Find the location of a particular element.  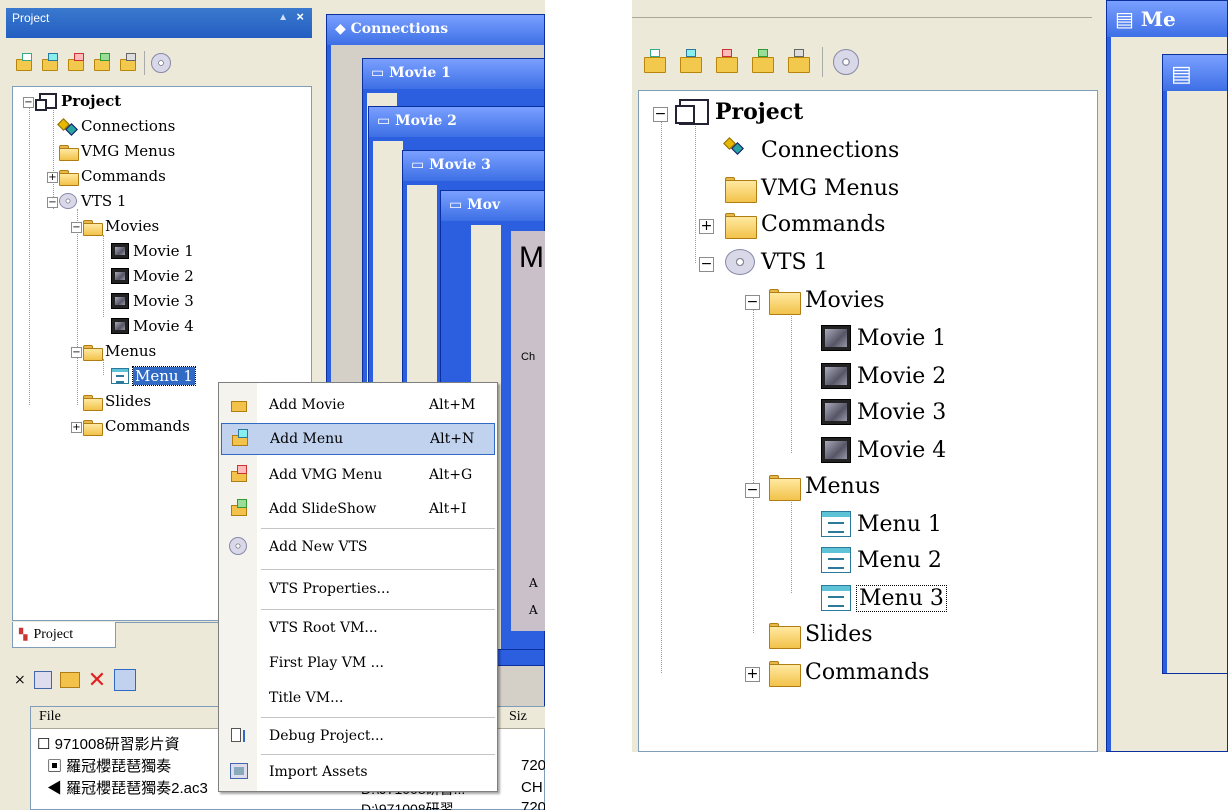

panel-icon is located at coordinates (42, 680).